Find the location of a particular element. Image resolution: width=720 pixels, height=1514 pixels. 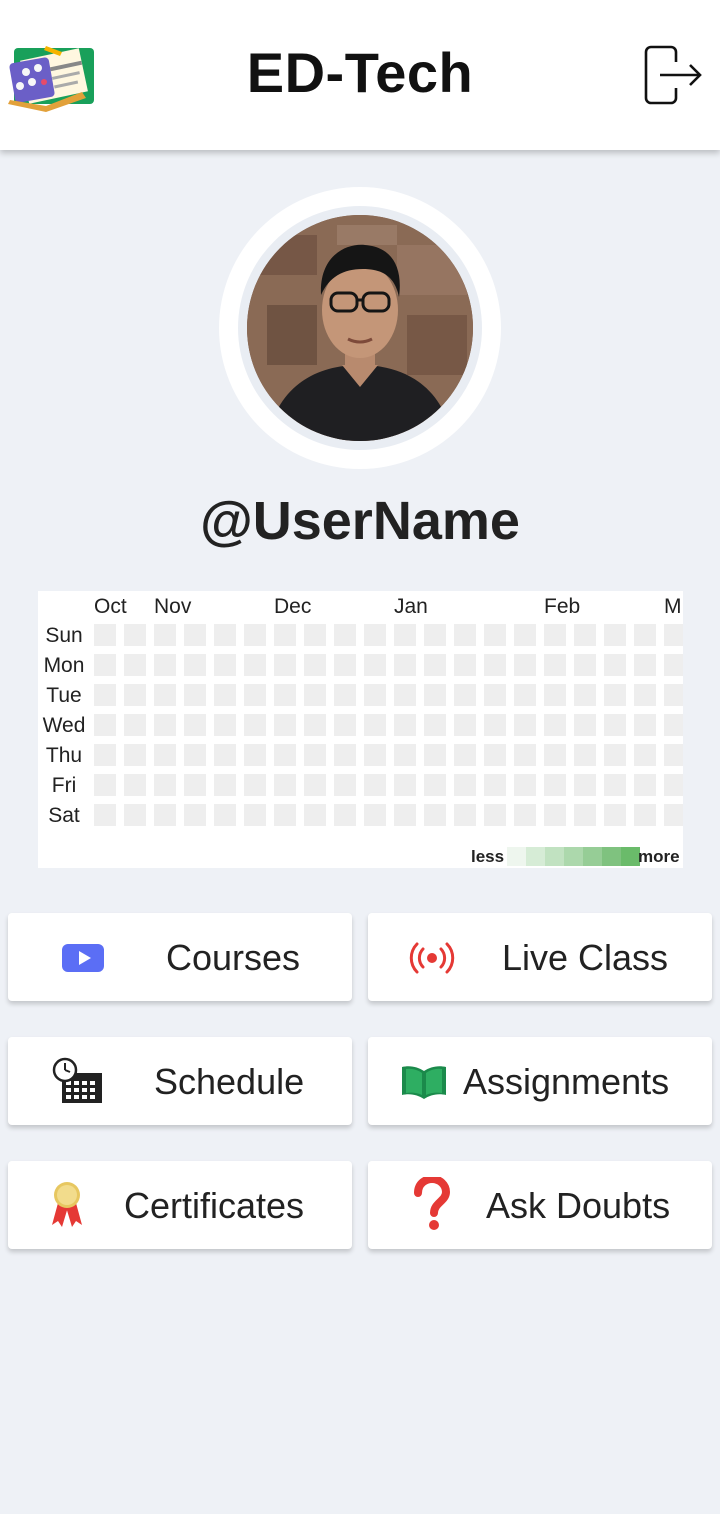

certificates-label: Certificates is located at coordinates (214, 1205).